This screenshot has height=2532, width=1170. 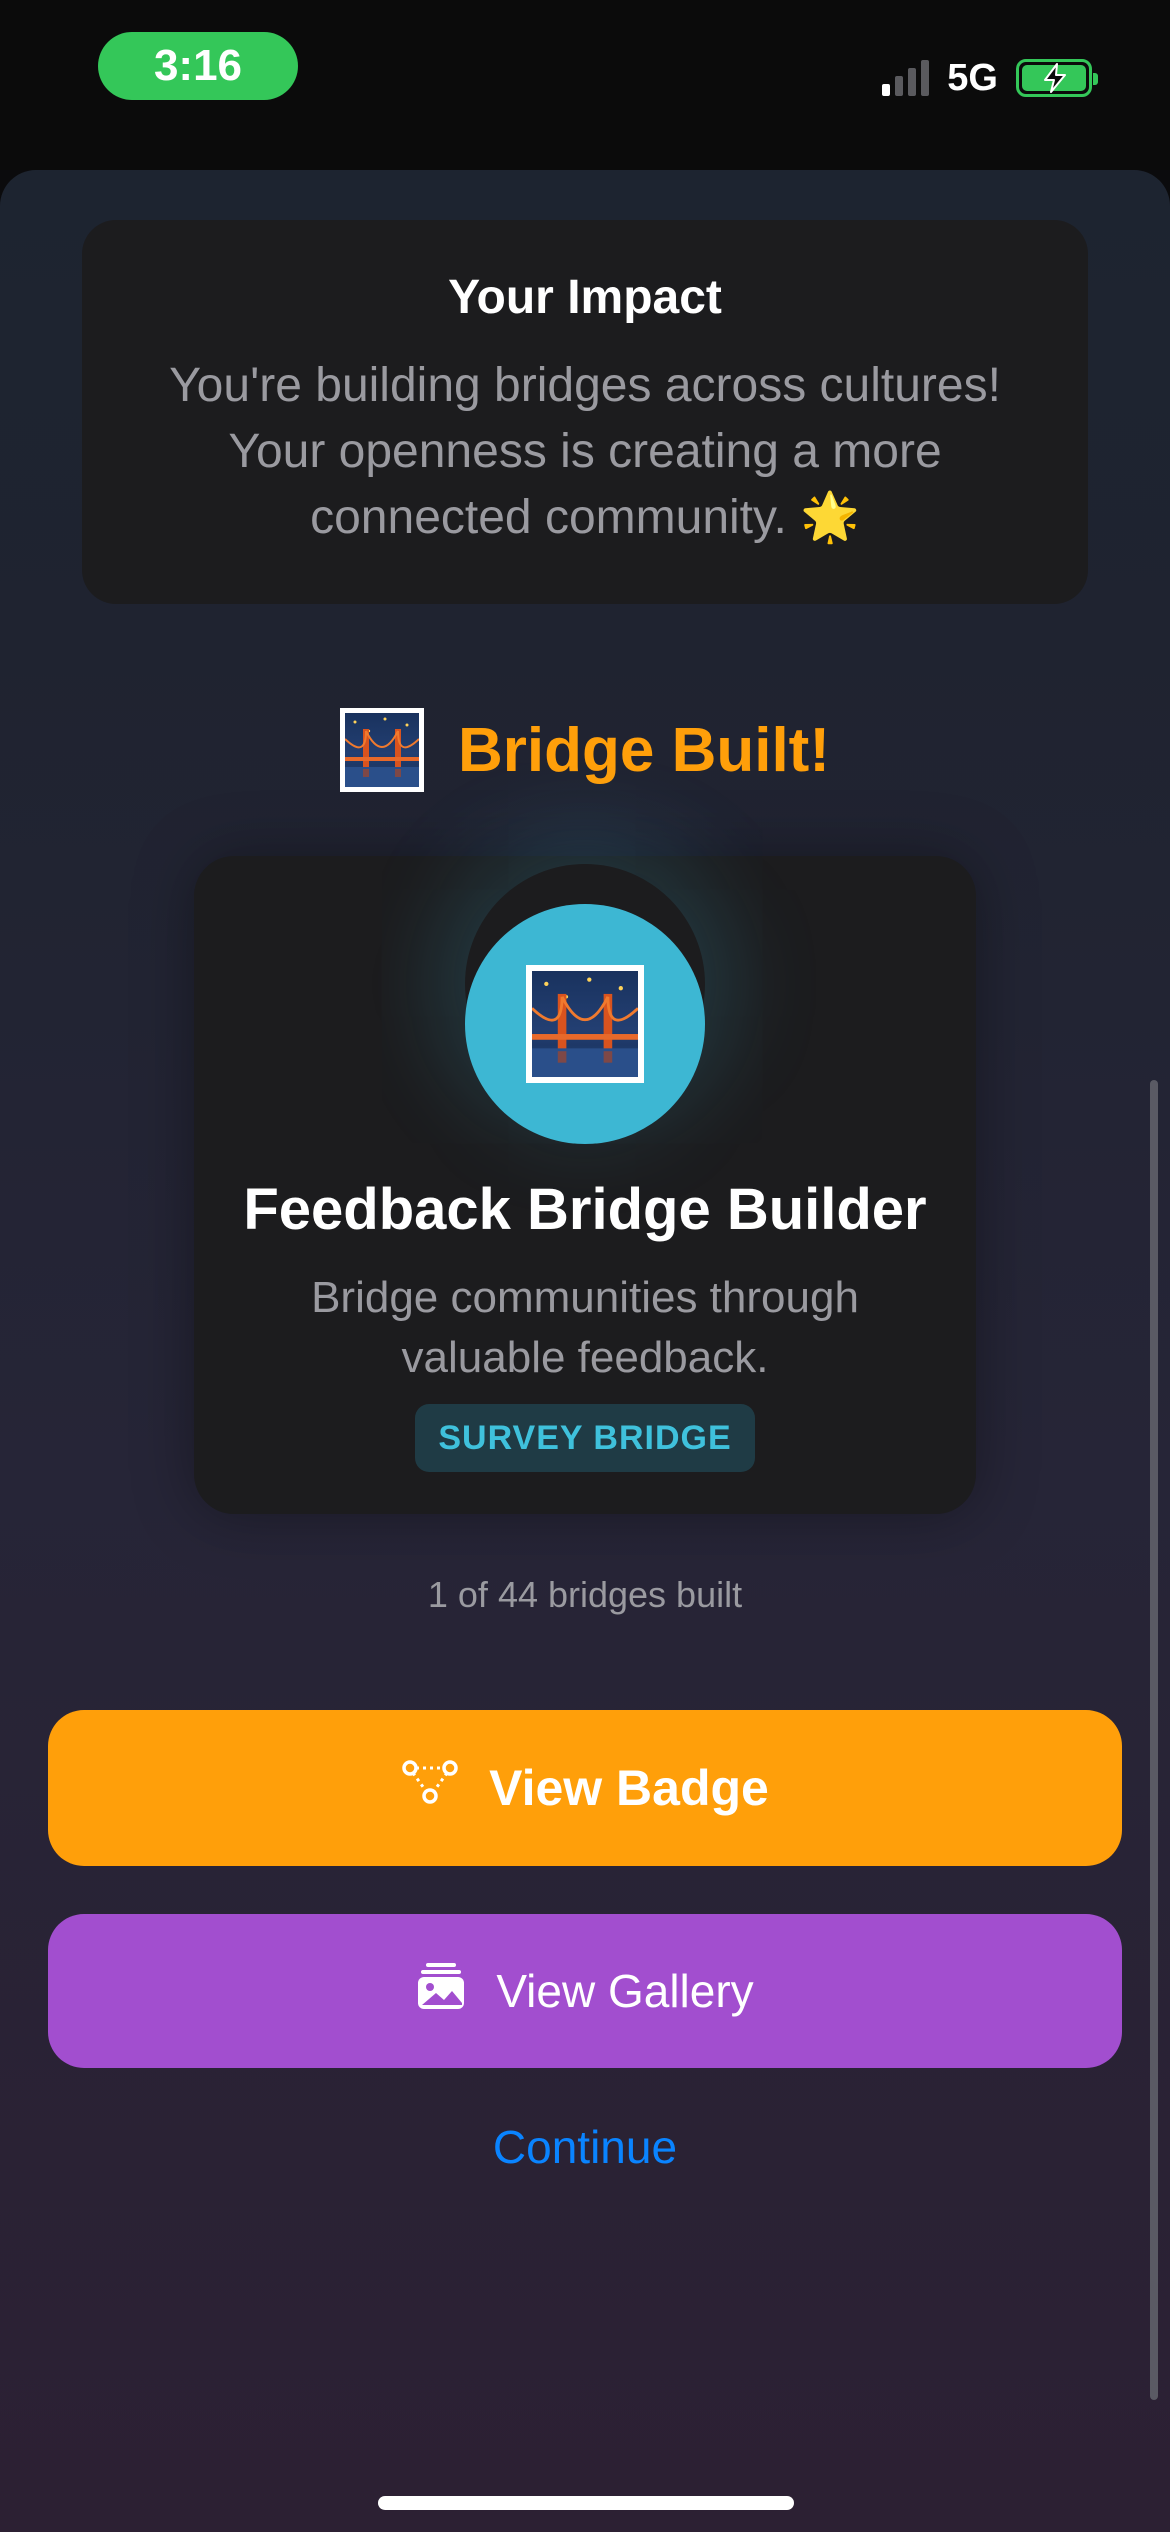 I want to click on achievement-heading: Bridge Built!, so click(x=585, y=750).